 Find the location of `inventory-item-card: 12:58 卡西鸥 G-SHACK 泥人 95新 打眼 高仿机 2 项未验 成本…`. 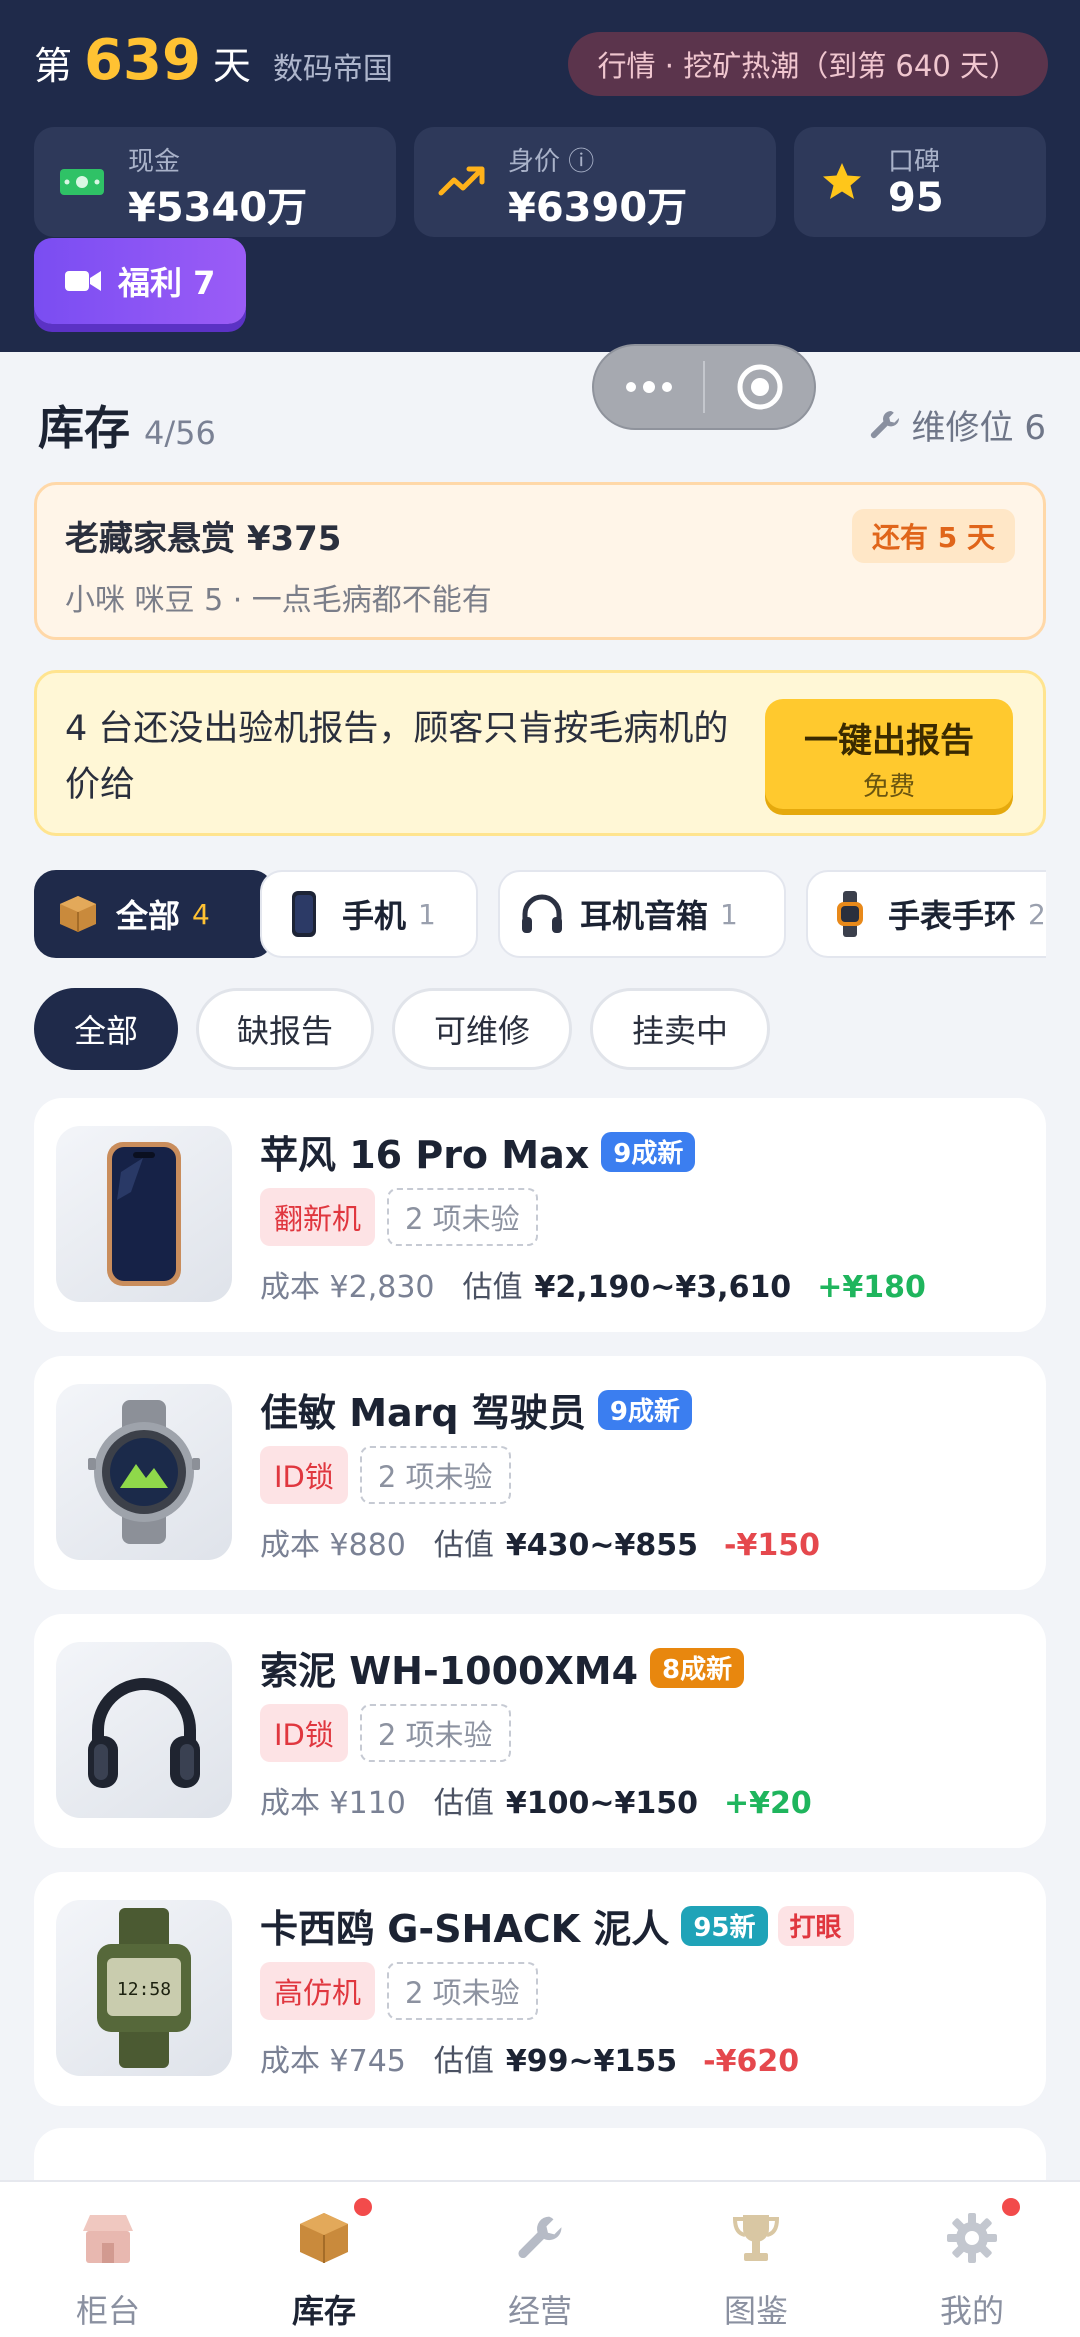

inventory-item-card: 12:58 卡西鸥 G-SHACK 泥人 95新 打眼 高仿机 2 项未验 成本… is located at coordinates (540, 1989).